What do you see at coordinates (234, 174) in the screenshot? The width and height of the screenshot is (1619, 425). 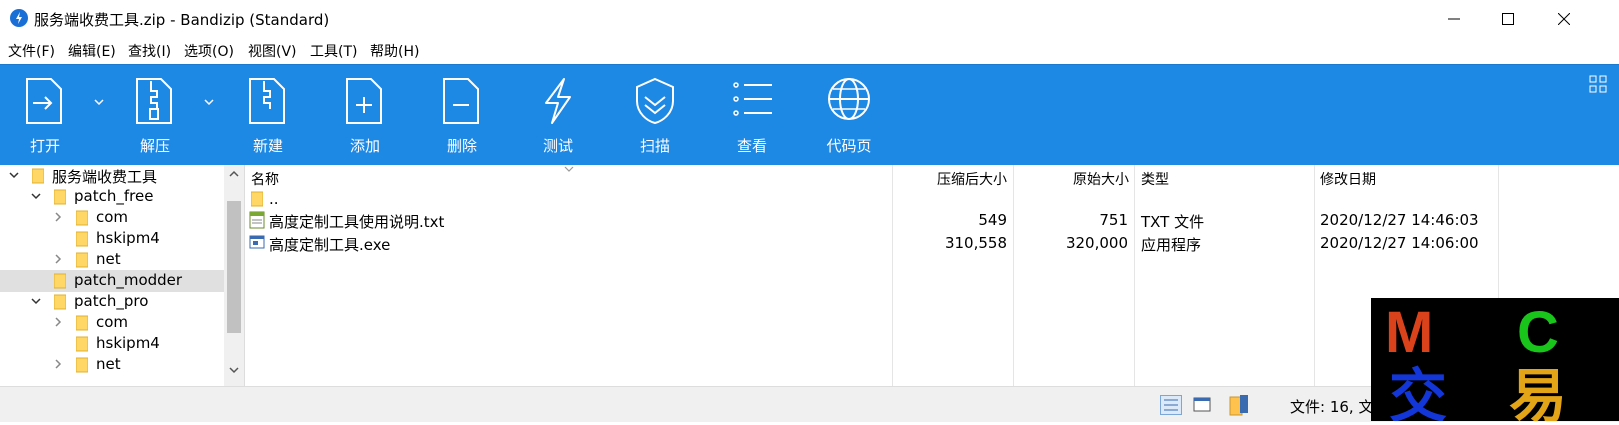 I see `scroll-up-icon` at bounding box center [234, 174].